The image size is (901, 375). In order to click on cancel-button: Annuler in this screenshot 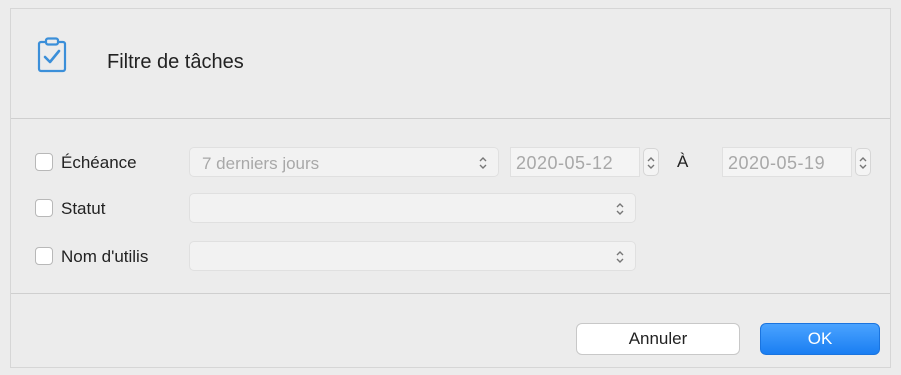, I will do `click(658, 339)`.